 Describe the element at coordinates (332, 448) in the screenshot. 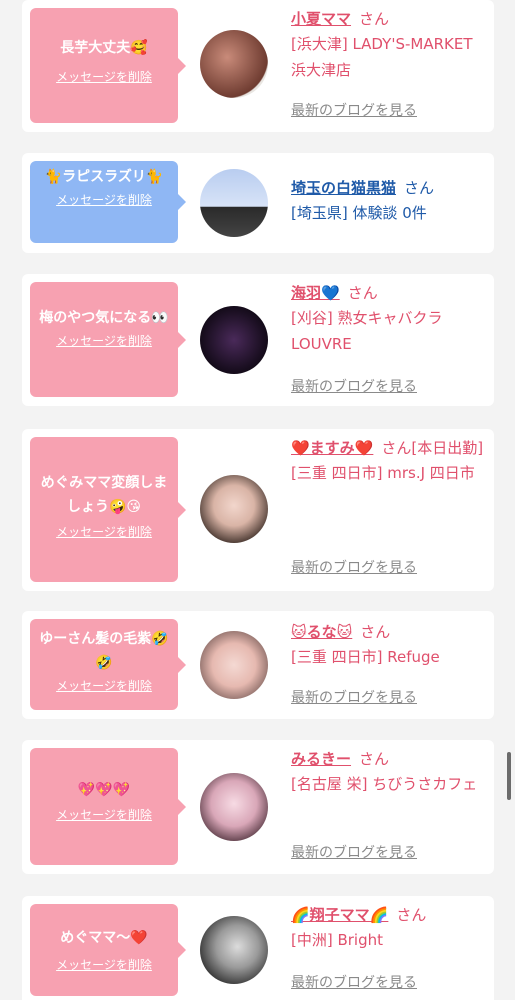

I see `user-name-link: ❤️ますみ❤️` at that location.